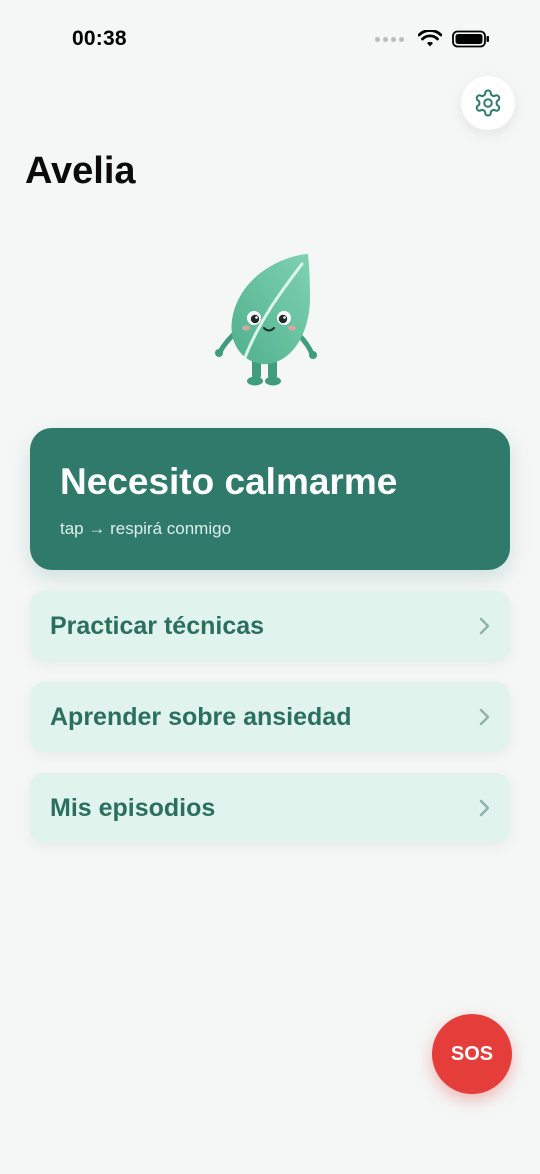  Describe the element at coordinates (133, 807) in the screenshot. I see `menu-item-label: Mis episodios` at that location.